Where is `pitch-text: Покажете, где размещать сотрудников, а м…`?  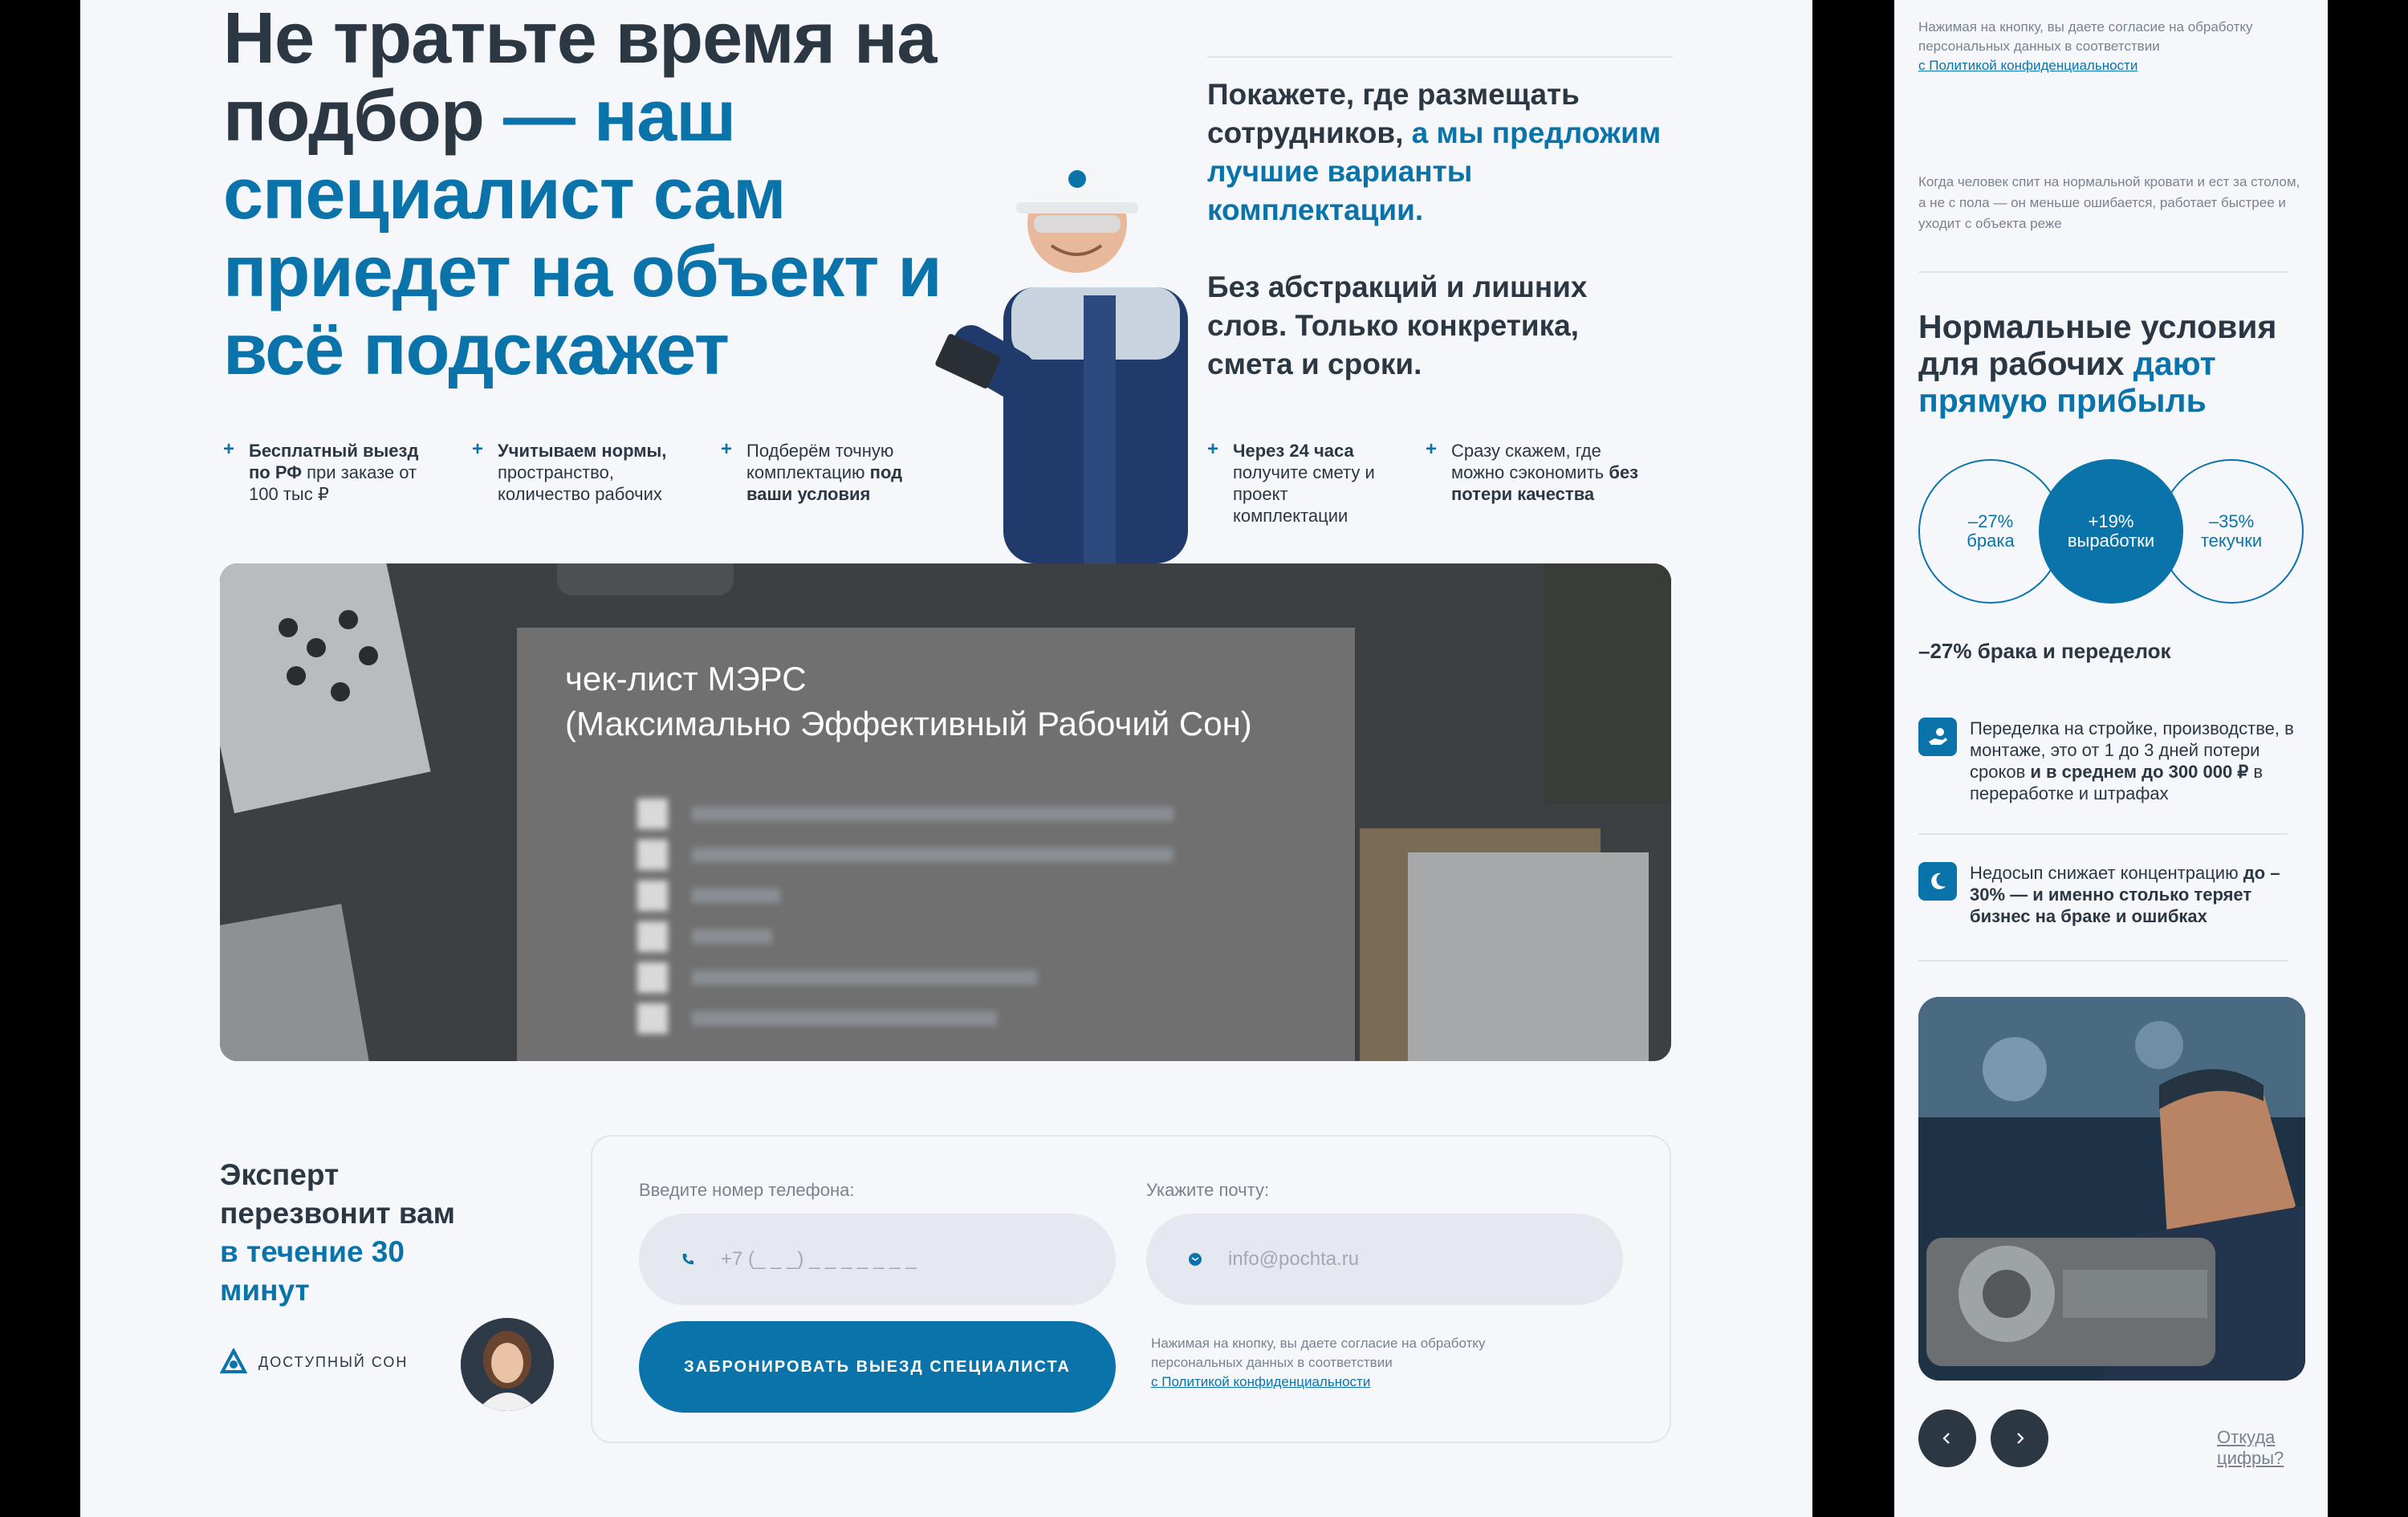
pitch-text: Покажете, где размещать сотрудников, а м… is located at coordinates (1440, 248).